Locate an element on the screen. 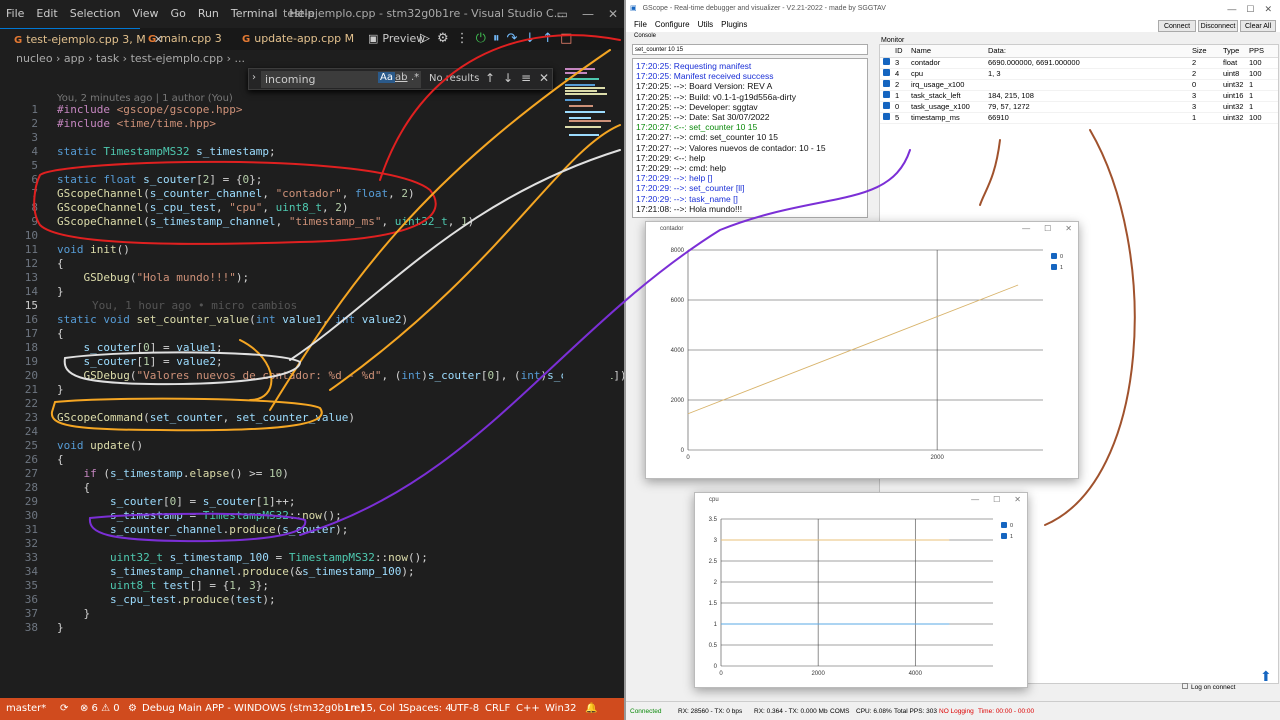 This screenshot has width=1280, height=720. console-line: 17:20:29: -->: set_counter [ll] is located at coordinates (690, 188).